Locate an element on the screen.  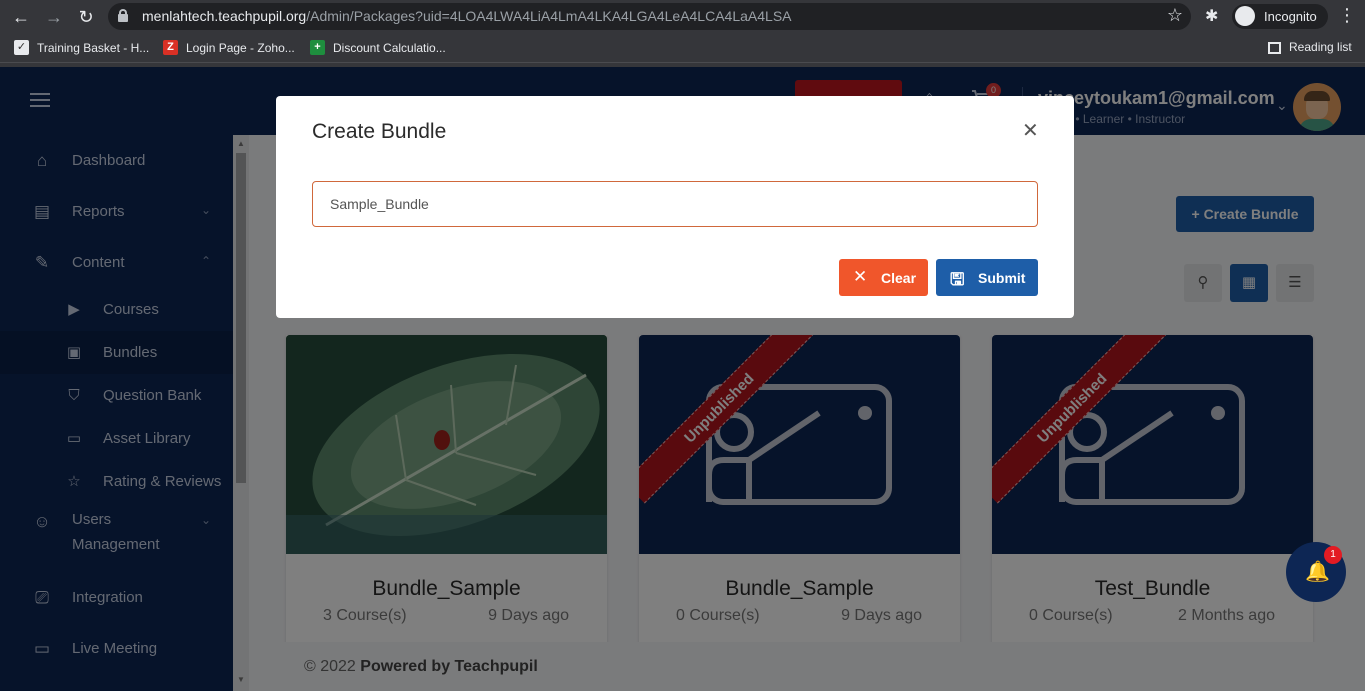
bell-icon: 🔔 is located at coordinates (1317, 572).